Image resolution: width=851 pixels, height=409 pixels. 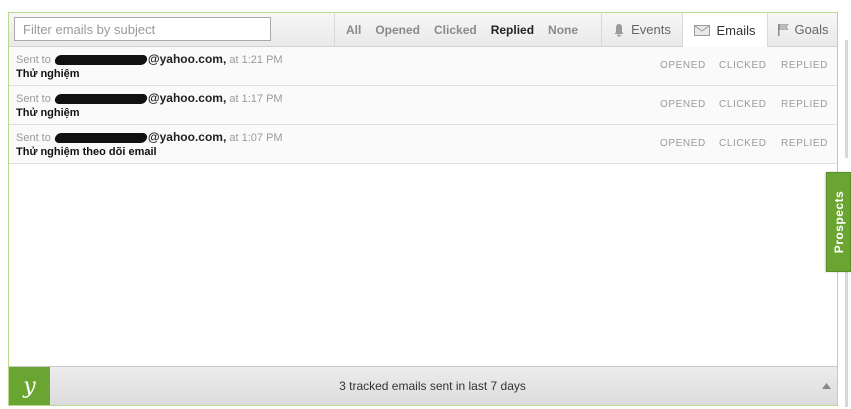 What do you see at coordinates (86, 152) in the screenshot?
I see `email-subject: Thử nghiệm theo dõi email` at bounding box center [86, 152].